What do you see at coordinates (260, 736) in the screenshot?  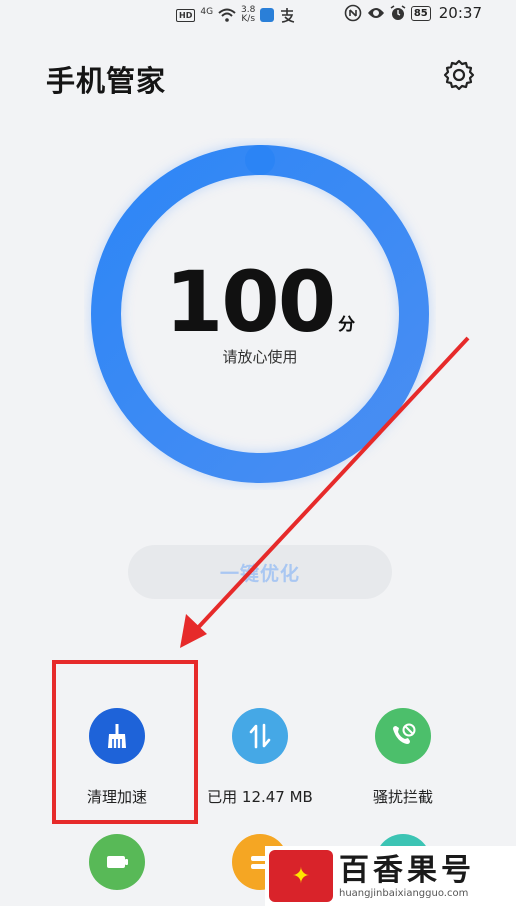 I see `data-transfer-icon` at bounding box center [260, 736].